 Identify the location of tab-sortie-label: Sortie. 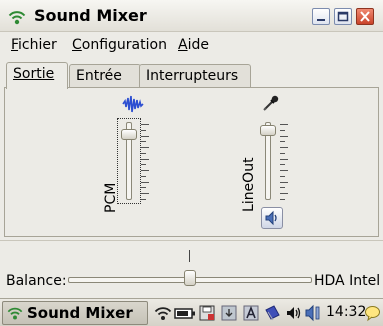
(34, 74).